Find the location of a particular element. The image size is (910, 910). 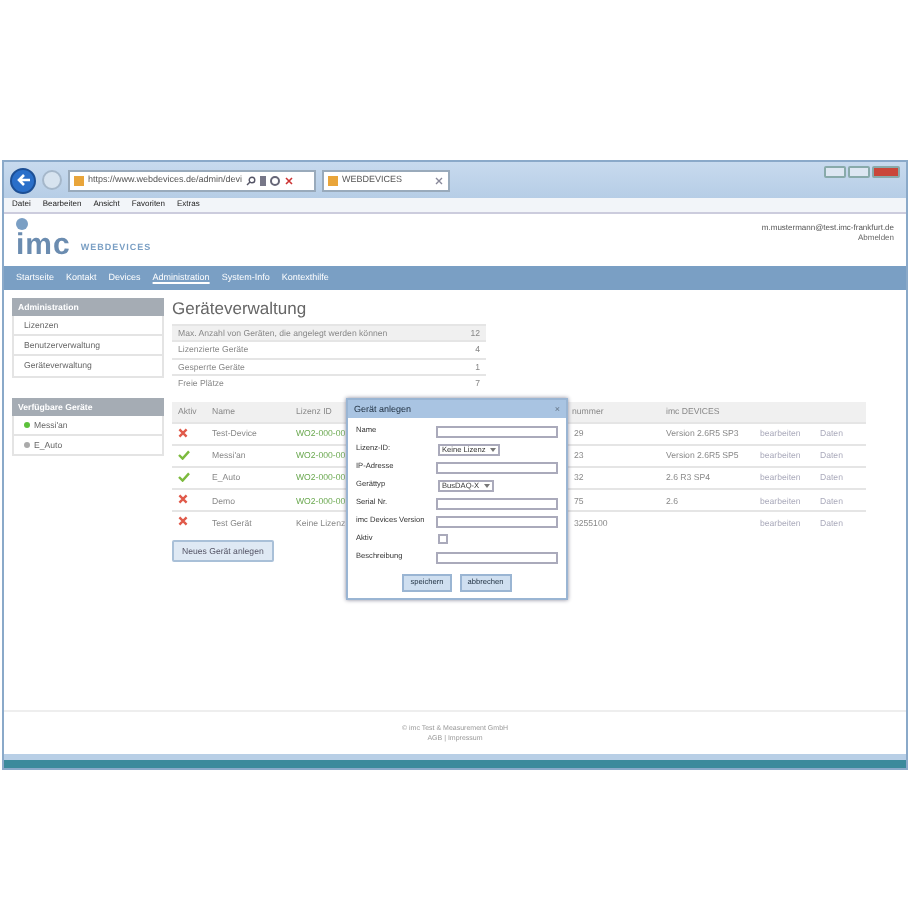

back-button is located at coordinates (23, 180).